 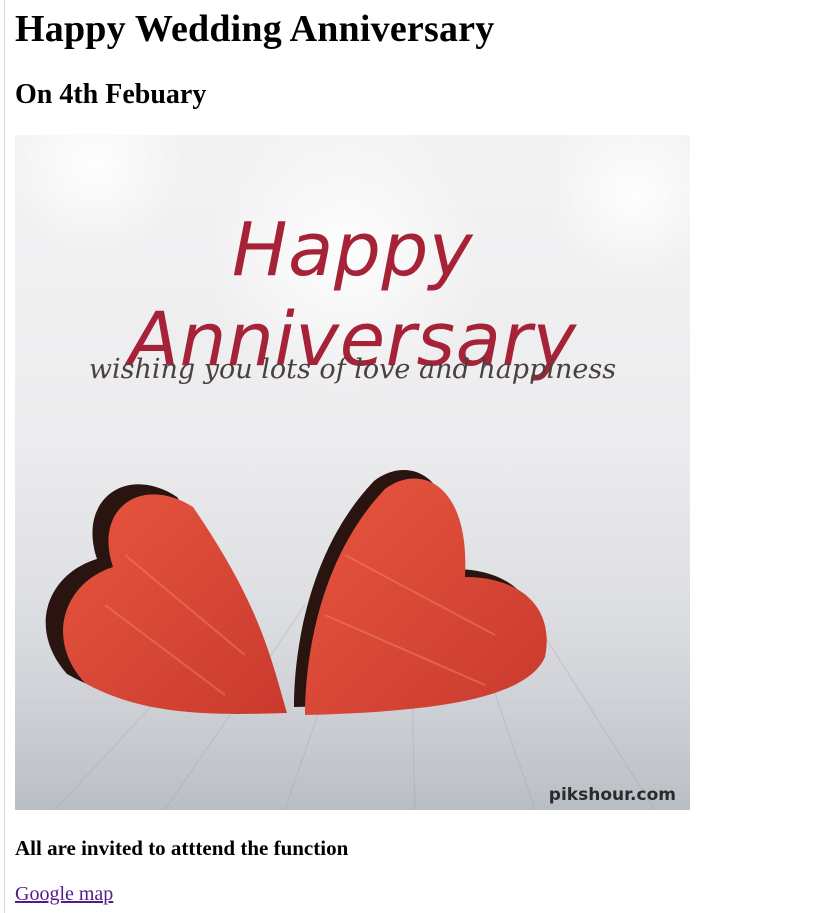 What do you see at coordinates (111, 94) in the screenshot?
I see `page-subheading: On 4th Febuary` at bounding box center [111, 94].